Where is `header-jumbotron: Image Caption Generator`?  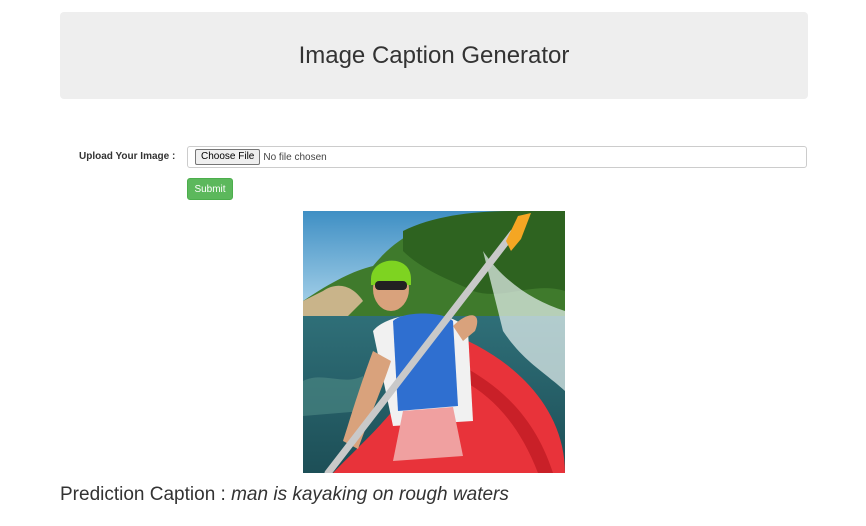
header-jumbotron: Image Caption Generator is located at coordinates (434, 55).